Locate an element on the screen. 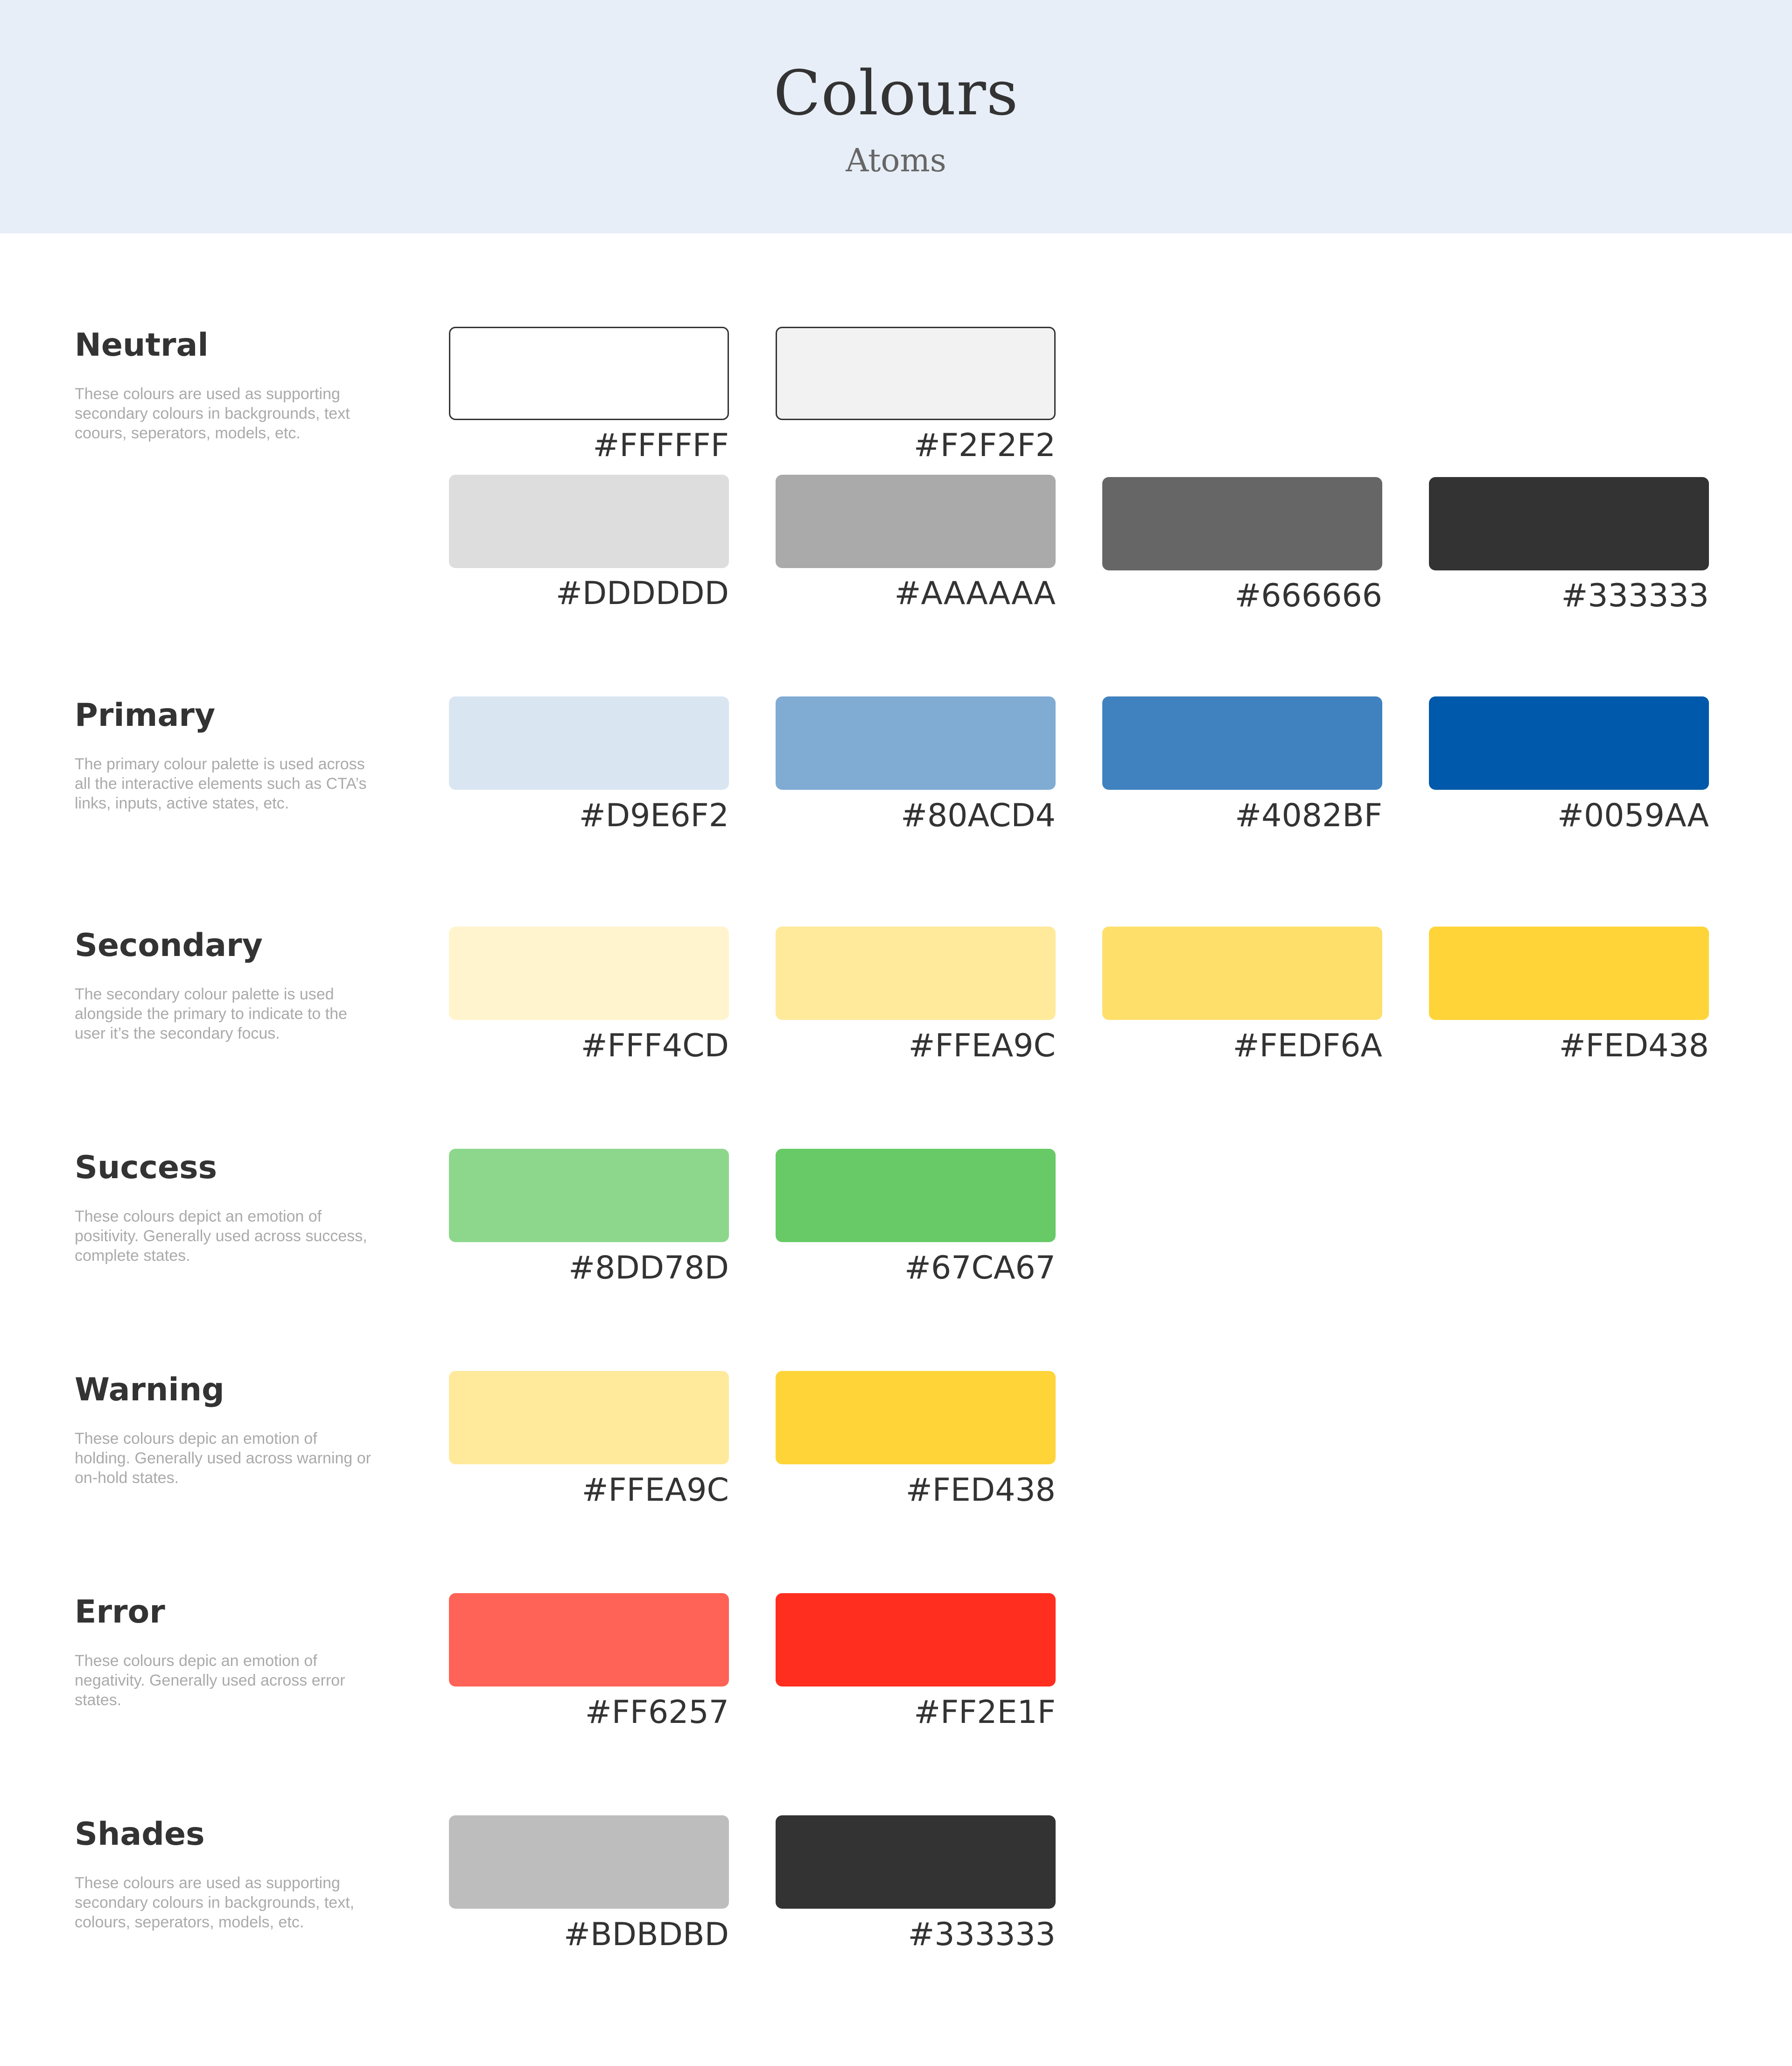  hex-label-primary-3: #4082BF is located at coordinates (1308, 815).